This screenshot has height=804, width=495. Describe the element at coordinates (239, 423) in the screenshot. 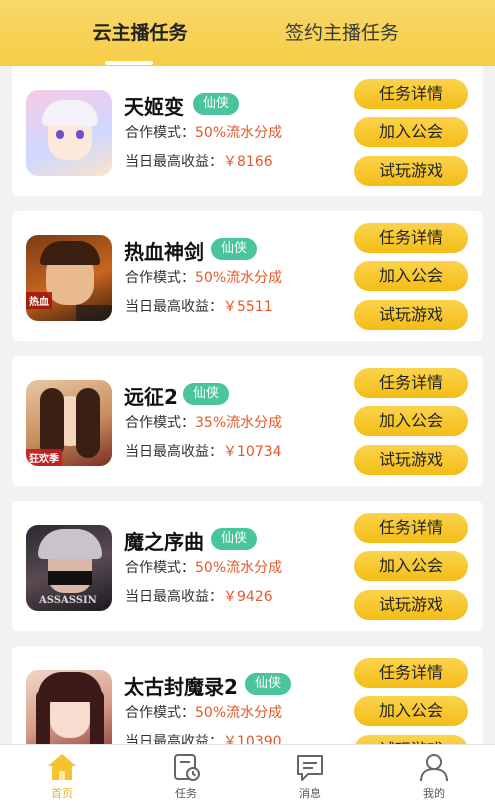

I see `cooperation-mode-value: 35%流水分成` at that location.